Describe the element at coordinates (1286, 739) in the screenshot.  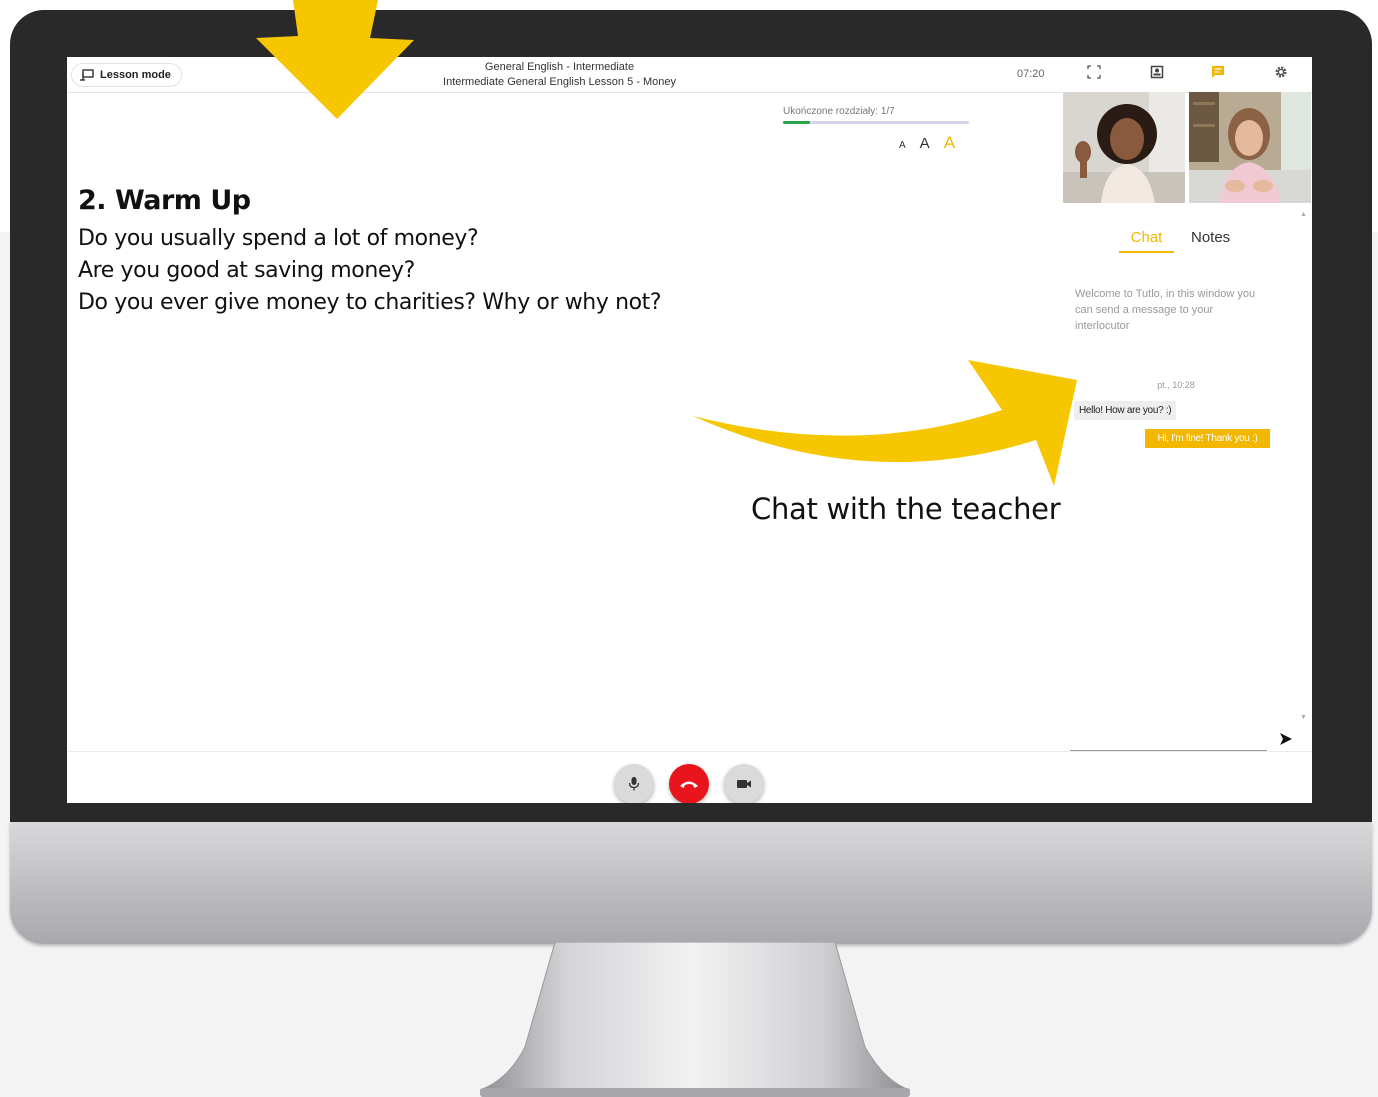
I see `send-icon` at that location.